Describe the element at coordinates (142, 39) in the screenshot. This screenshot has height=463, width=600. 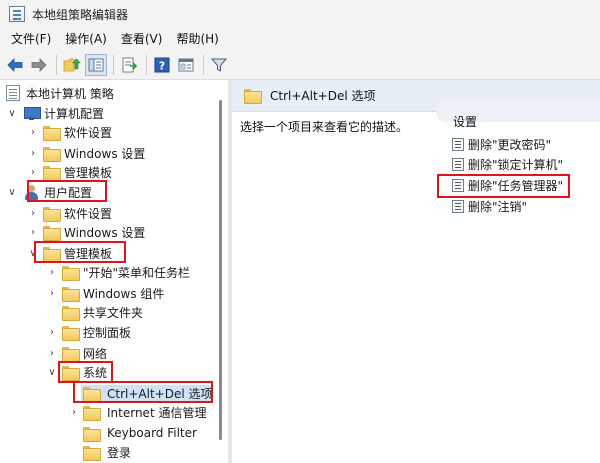
I see `menu-view: 查看(V)` at that location.